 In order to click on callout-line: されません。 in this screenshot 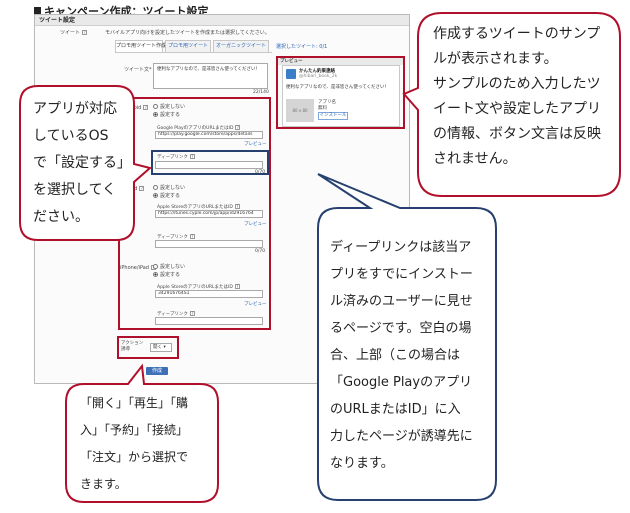, I will do `click(475, 159)`.